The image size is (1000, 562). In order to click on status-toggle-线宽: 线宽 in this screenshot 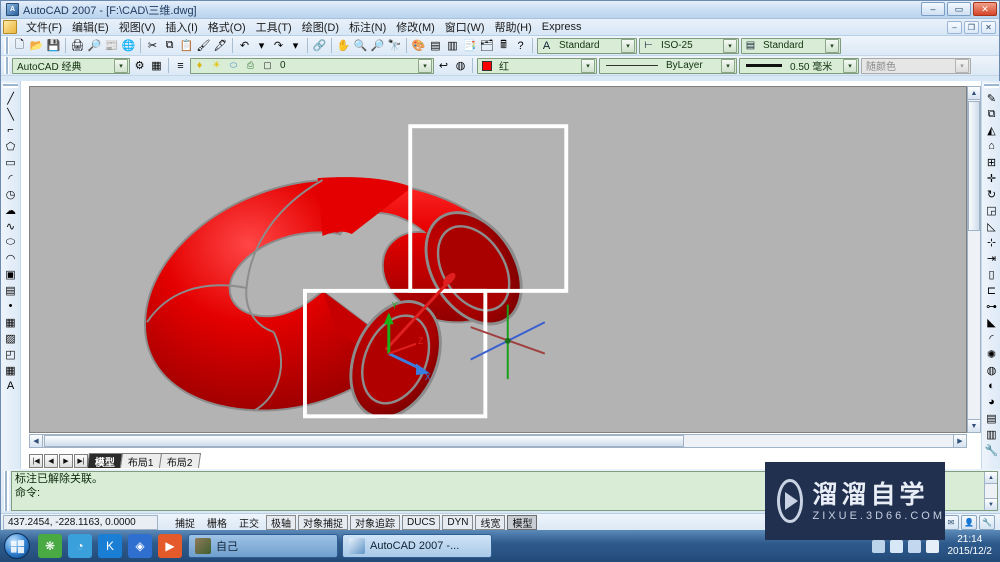, I will do `click(490, 522)`.